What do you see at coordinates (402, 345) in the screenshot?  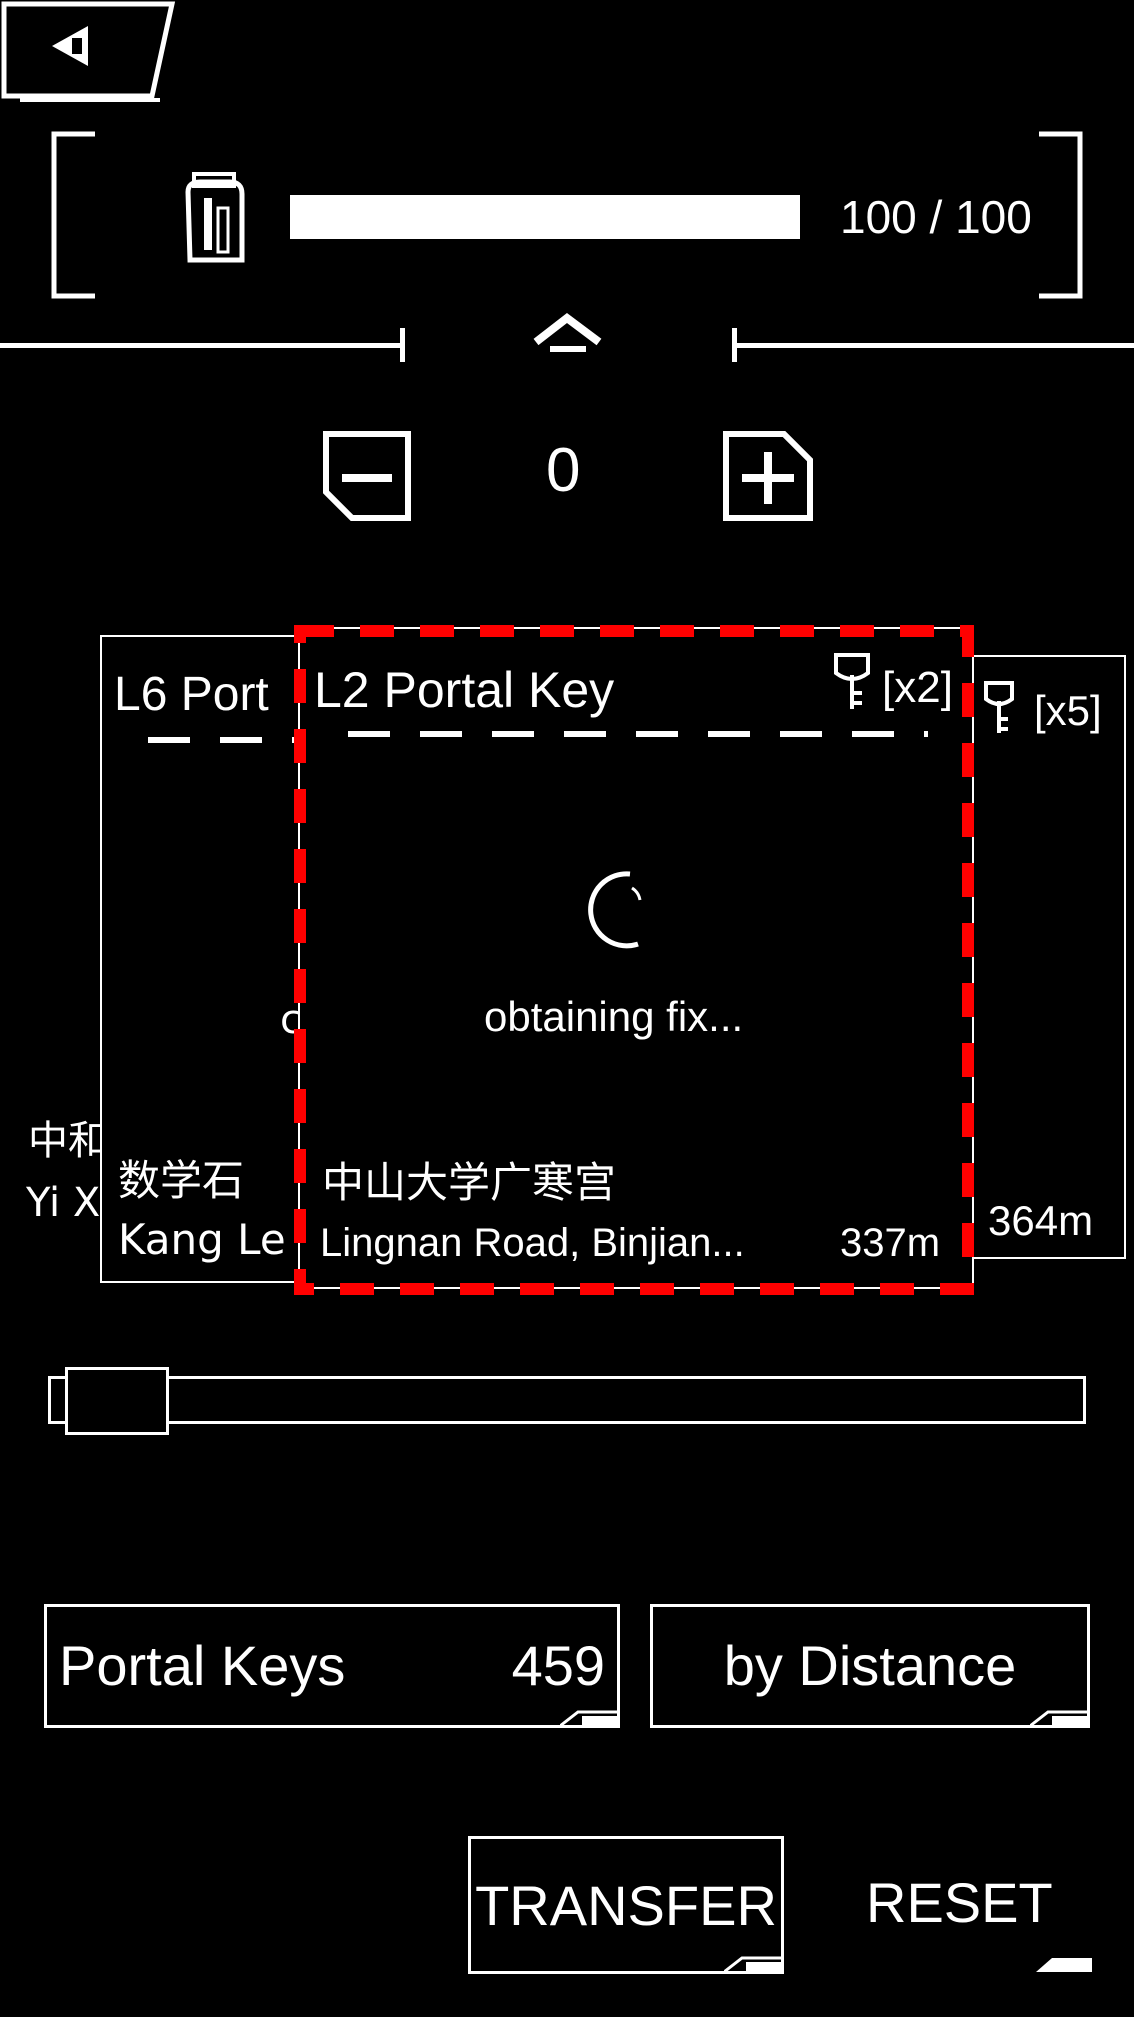 I see `divider-left-tick` at bounding box center [402, 345].